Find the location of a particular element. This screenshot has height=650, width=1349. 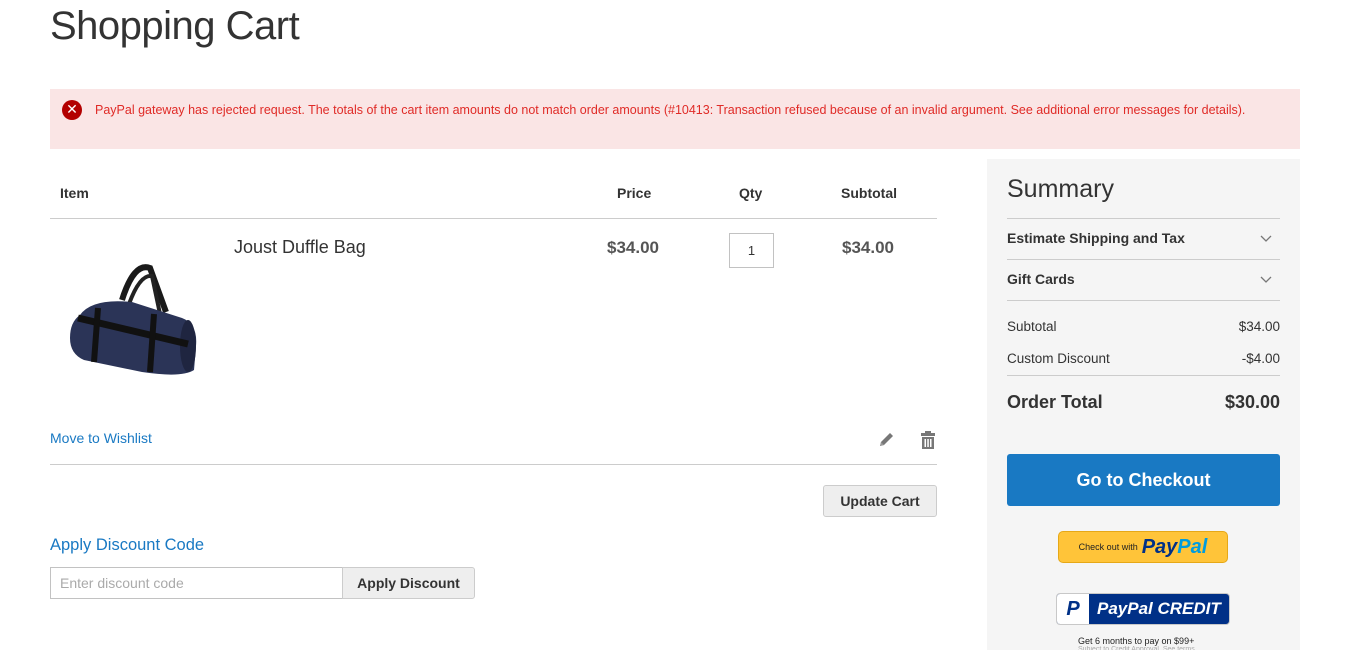

pencil-icon is located at coordinates (886, 440).